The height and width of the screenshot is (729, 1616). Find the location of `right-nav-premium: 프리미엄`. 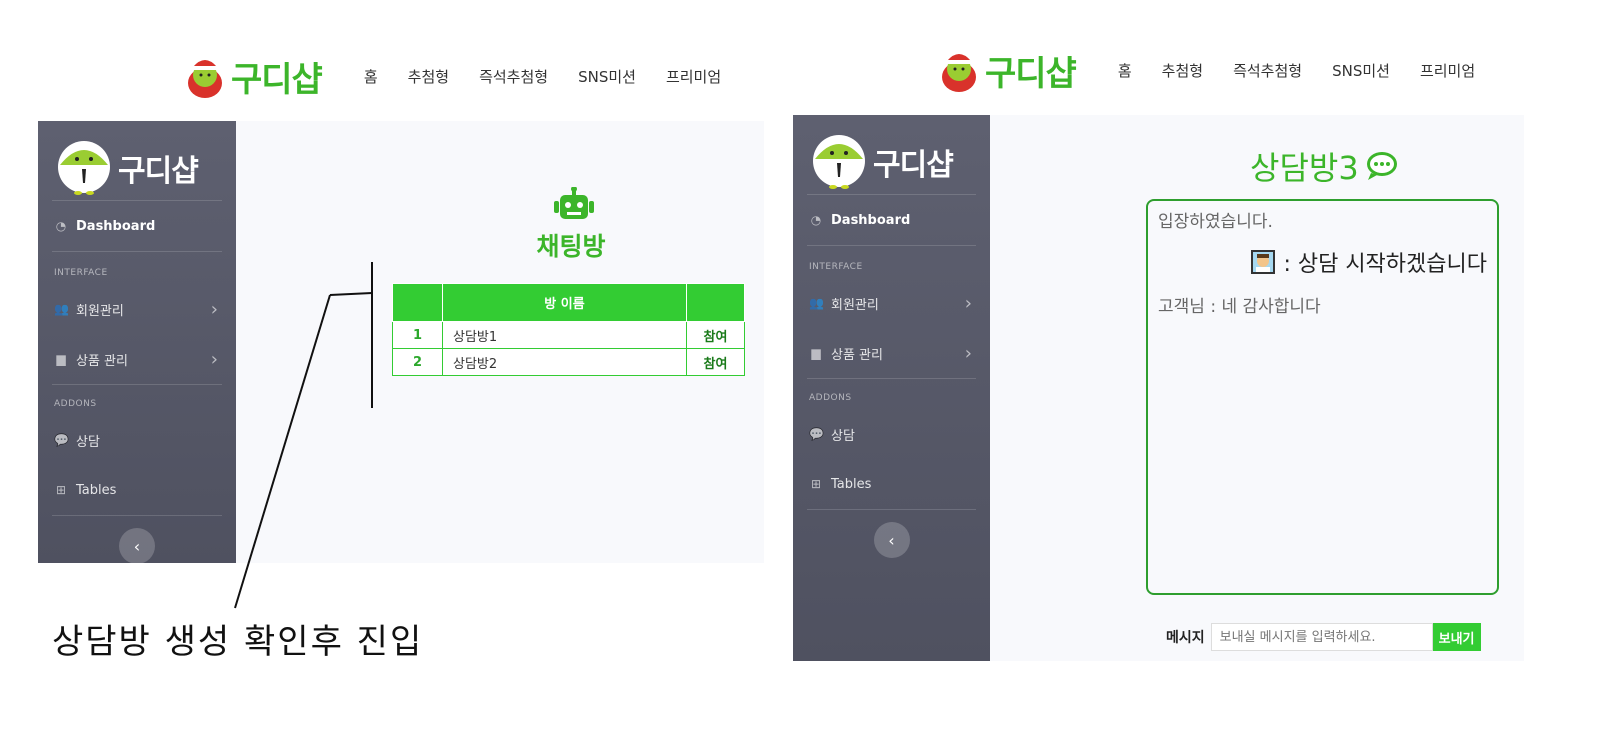

right-nav-premium: 프리미엄 is located at coordinates (1447, 70).